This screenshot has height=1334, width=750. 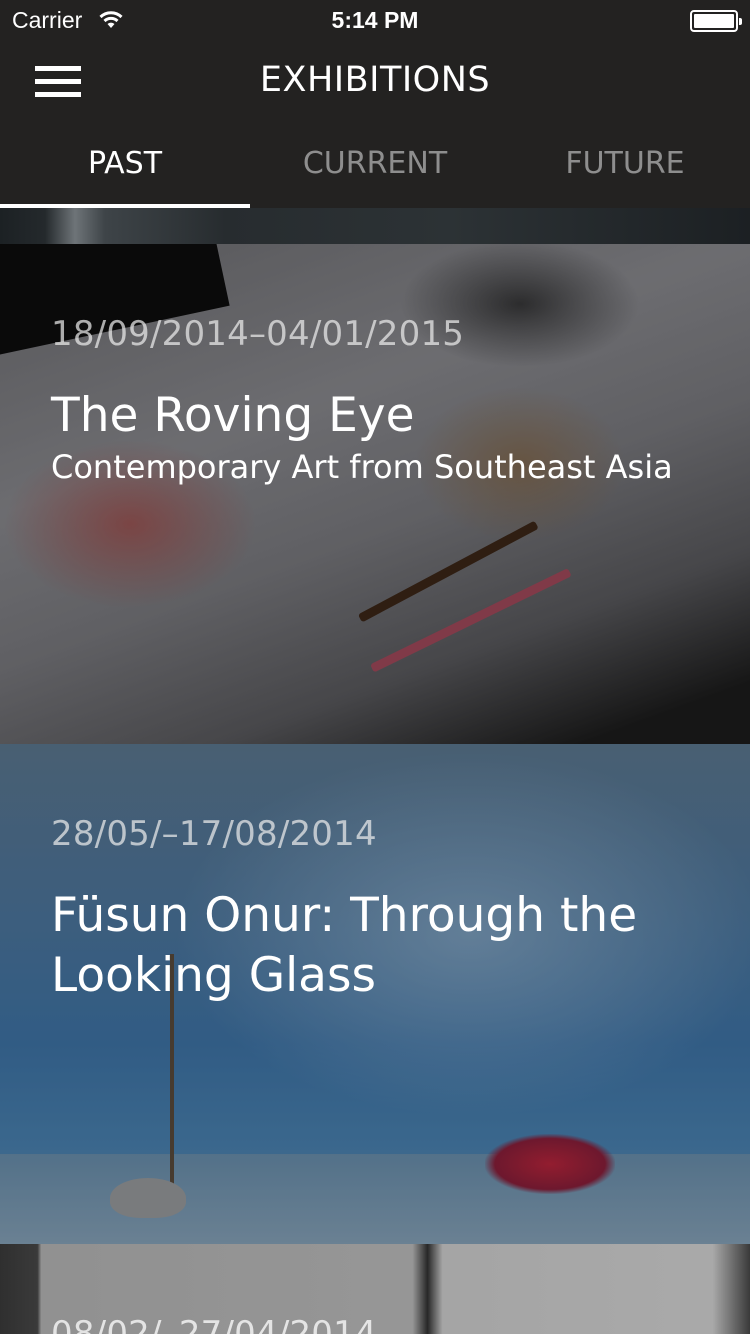 What do you see at coordinates (214, 1324) in the screenshot?
I see `exhibition-dates: 08/02/–27/04/2014` at bounding box center [214, 1324].